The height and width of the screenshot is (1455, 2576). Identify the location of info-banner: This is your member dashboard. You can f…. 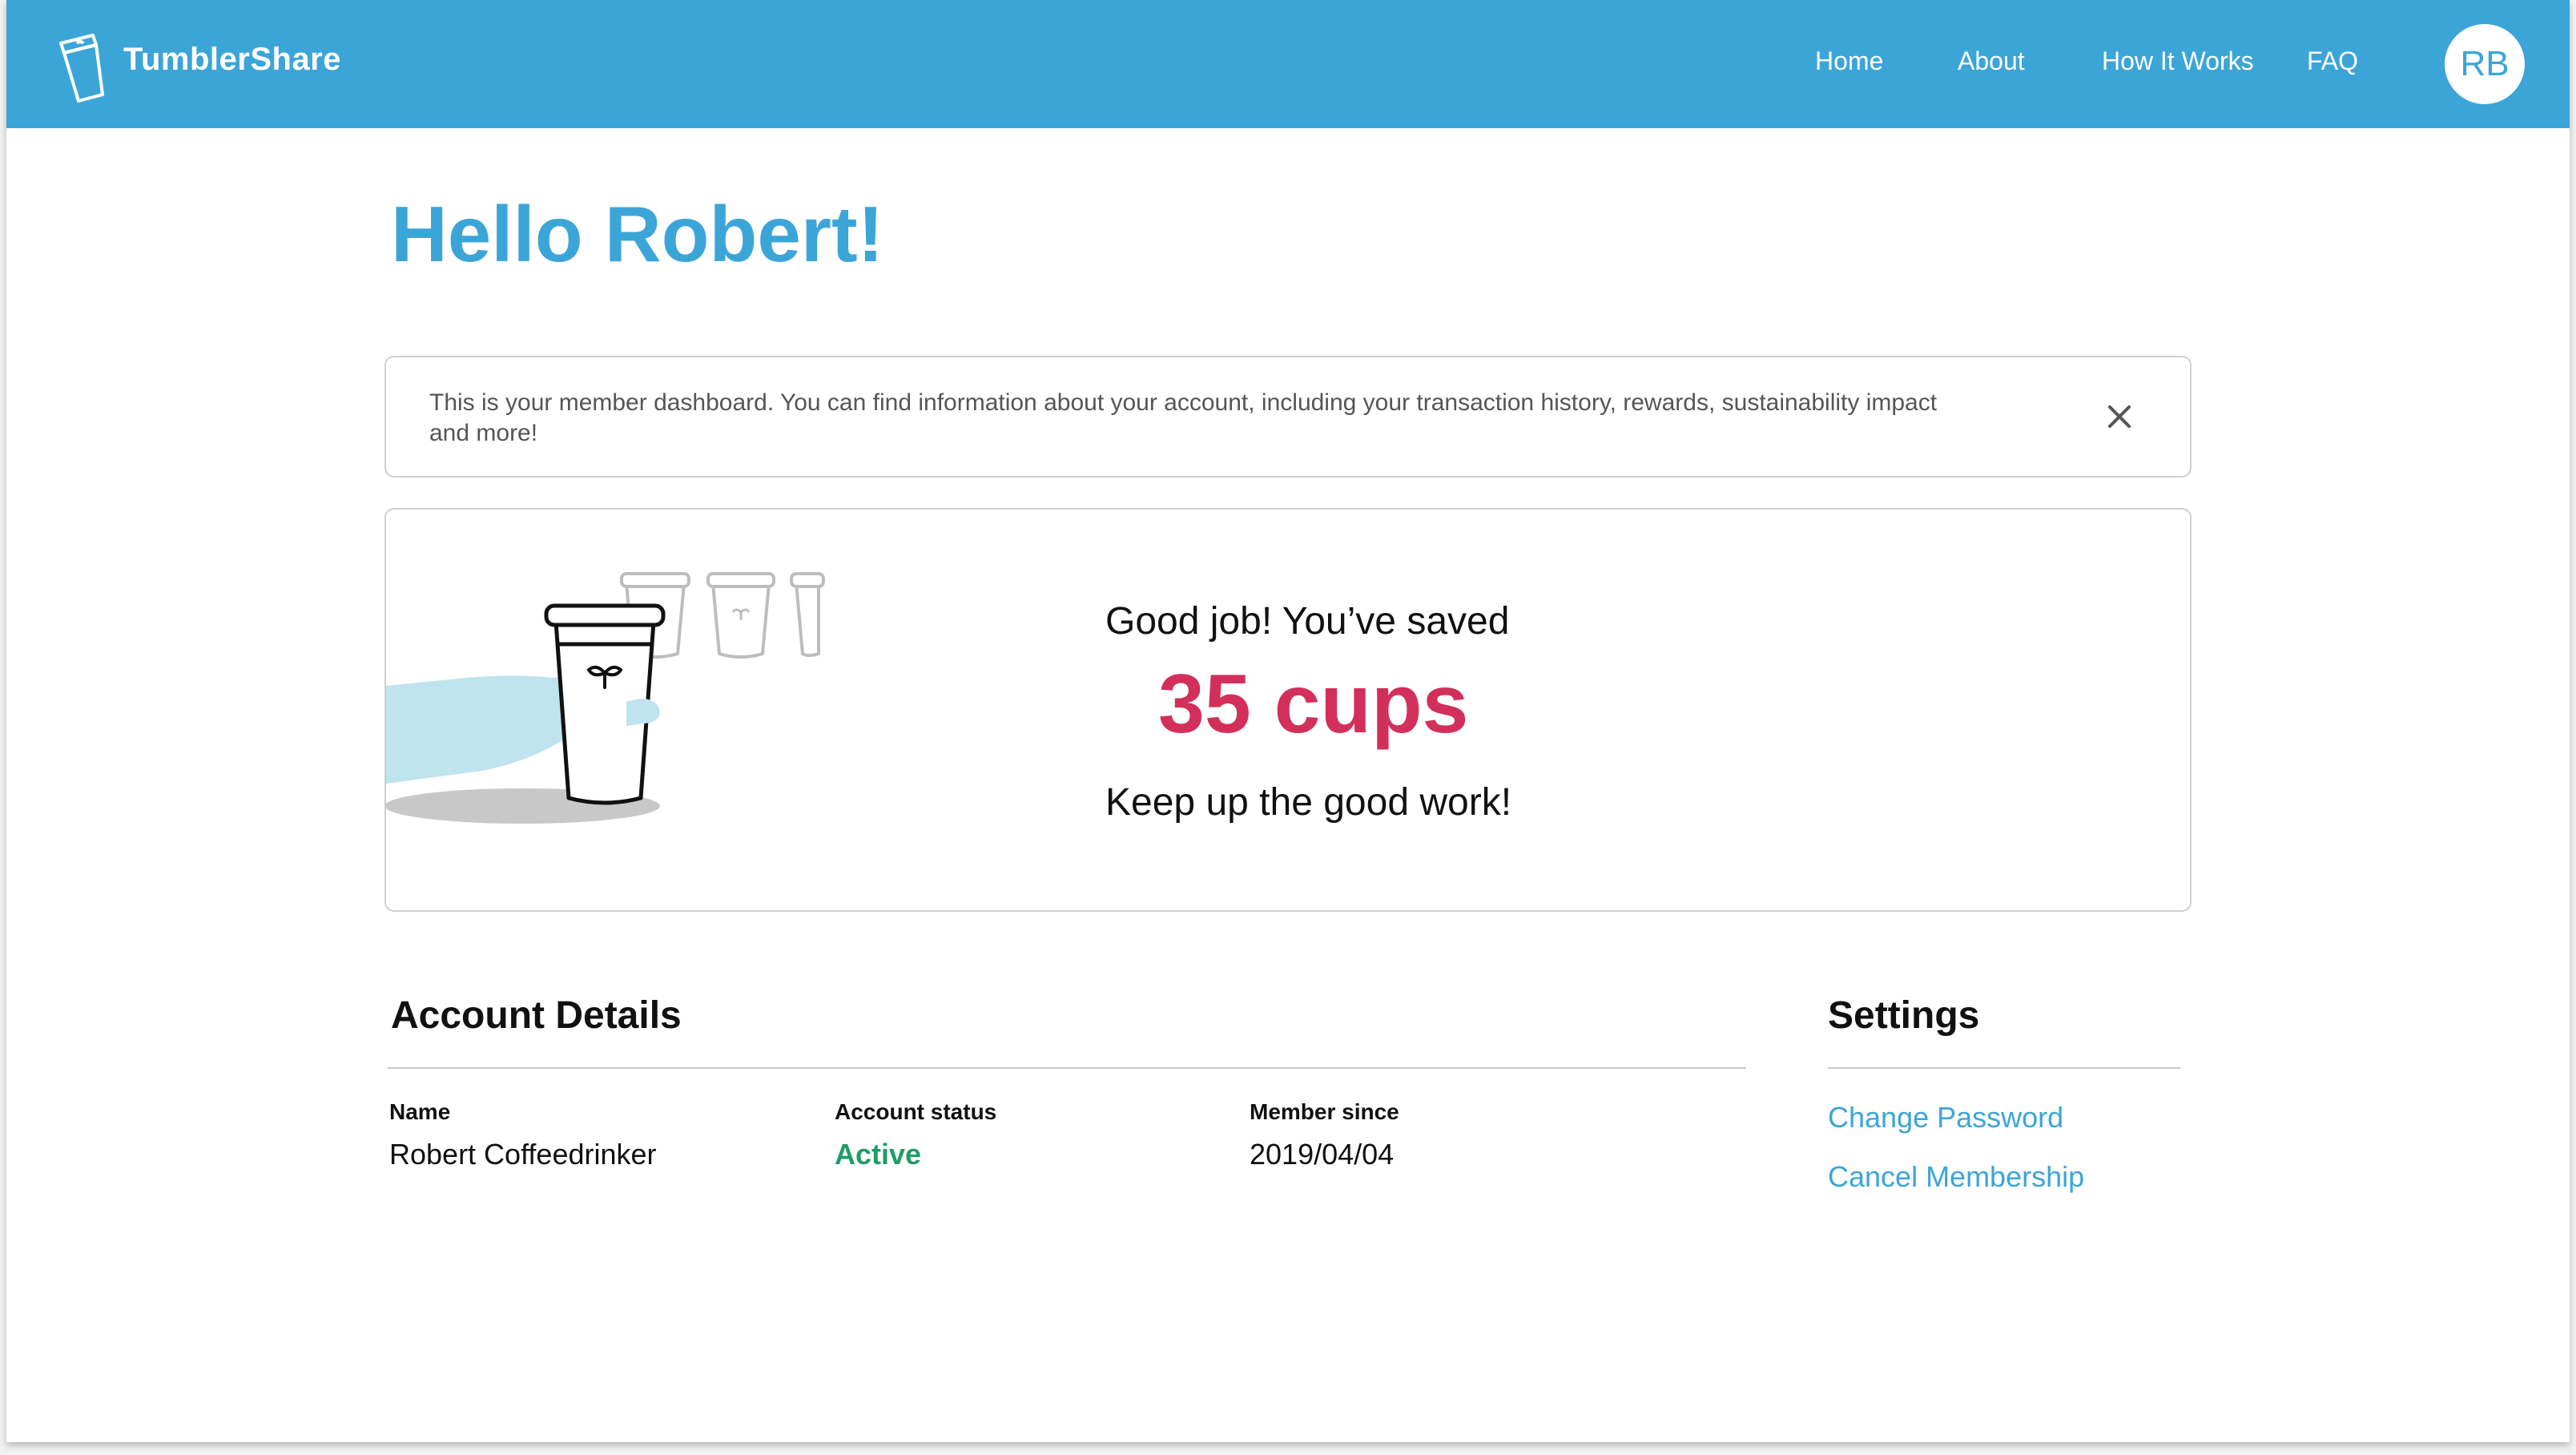
(1288, 417).